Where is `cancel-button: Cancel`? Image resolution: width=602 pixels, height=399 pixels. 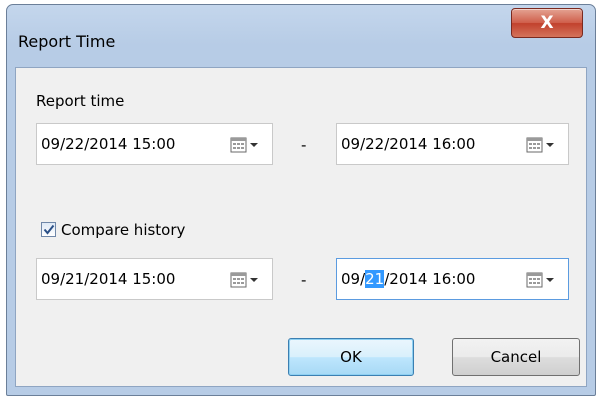
cancel-button: Cancel is located at coordinates (516, 357).